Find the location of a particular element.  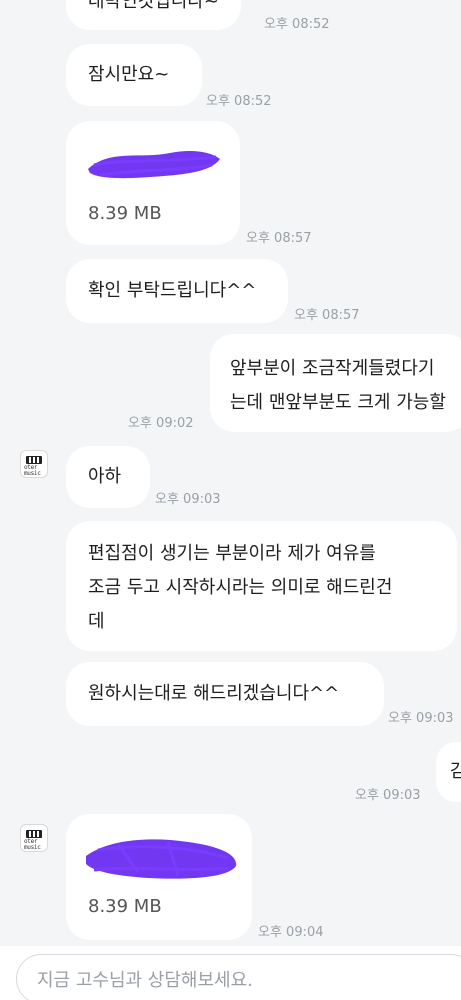

message-bubble: 원하시는대로 해드리겠습니다^^ is located at coordinates (225, 694).